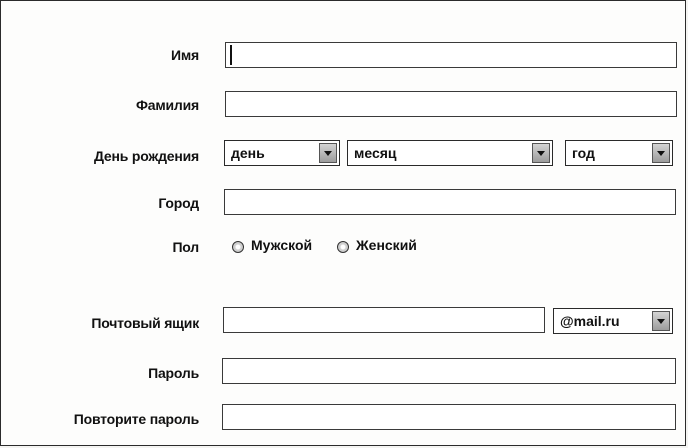  I want to click on password-repeat-input, so click(449, 417).